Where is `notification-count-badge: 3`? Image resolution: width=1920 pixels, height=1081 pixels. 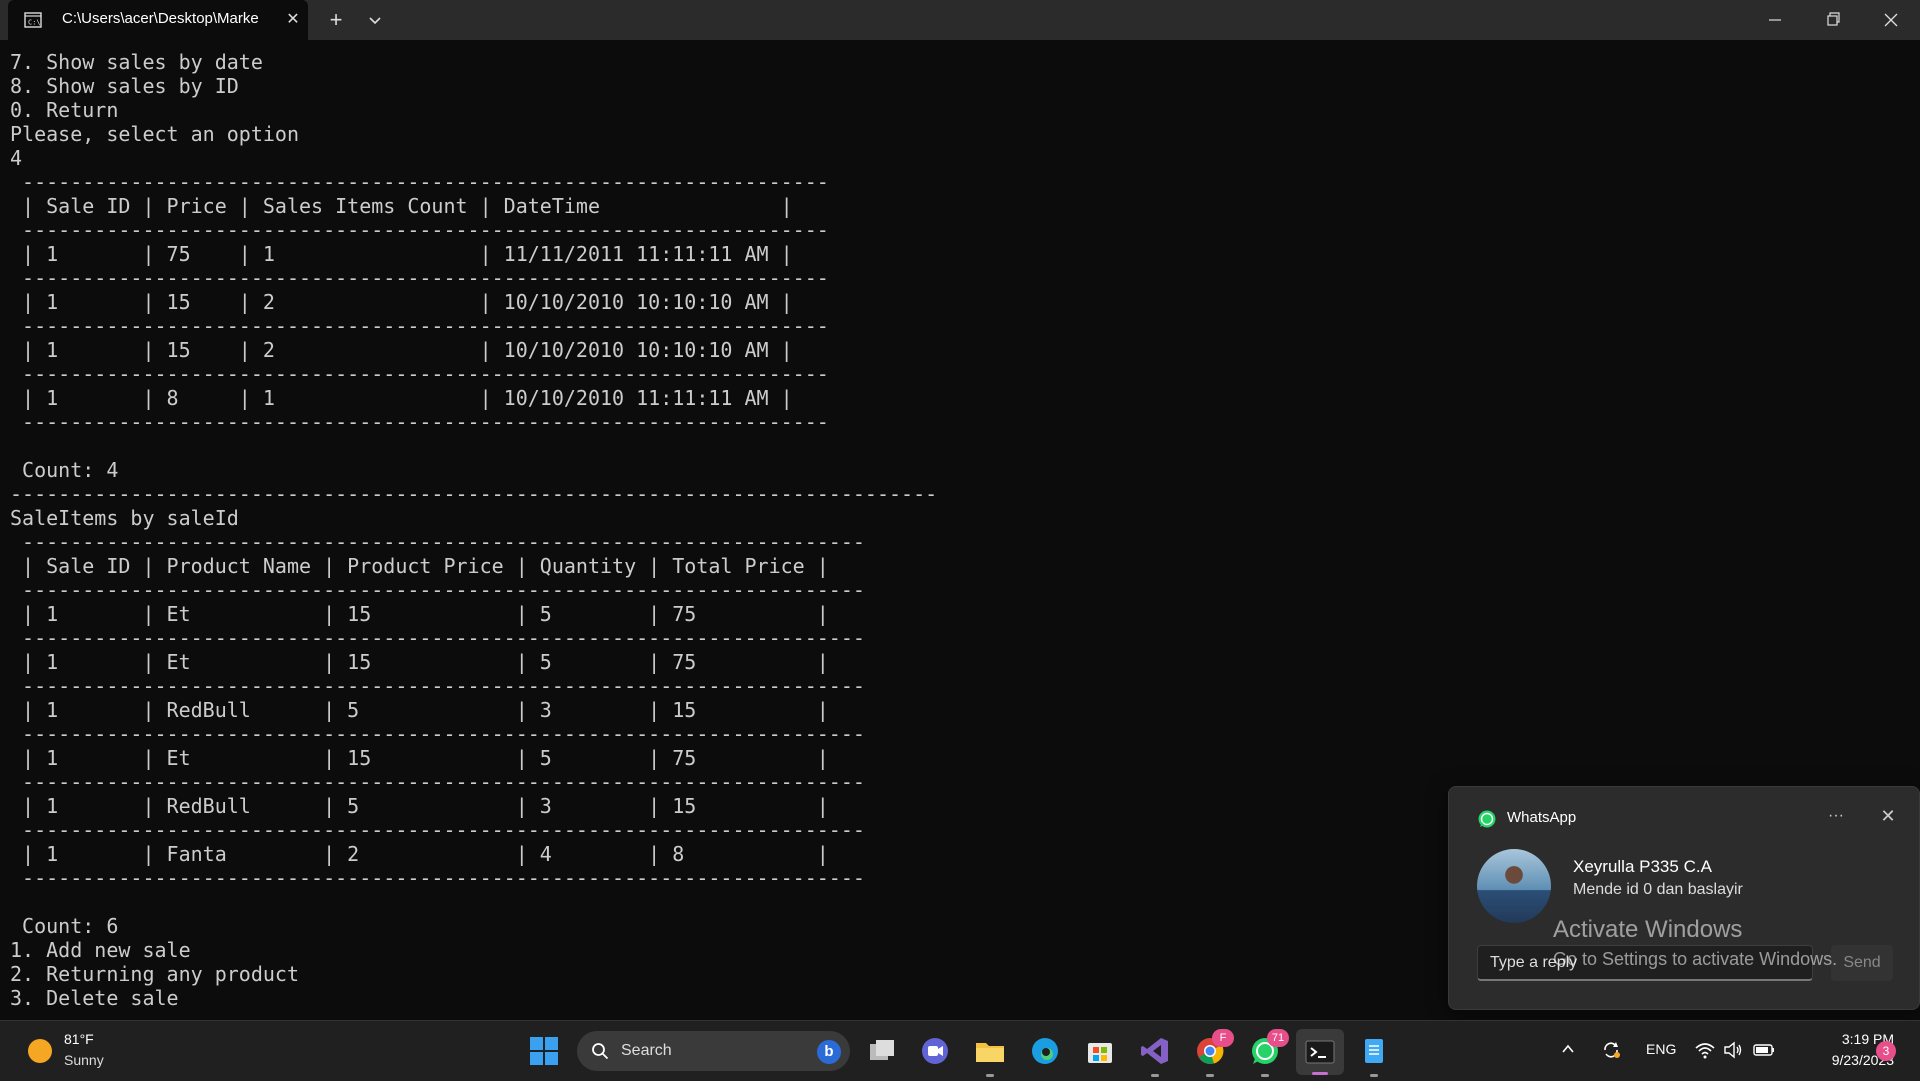
notification-count-badge: 3 is located at coordinates (1886, 1051).